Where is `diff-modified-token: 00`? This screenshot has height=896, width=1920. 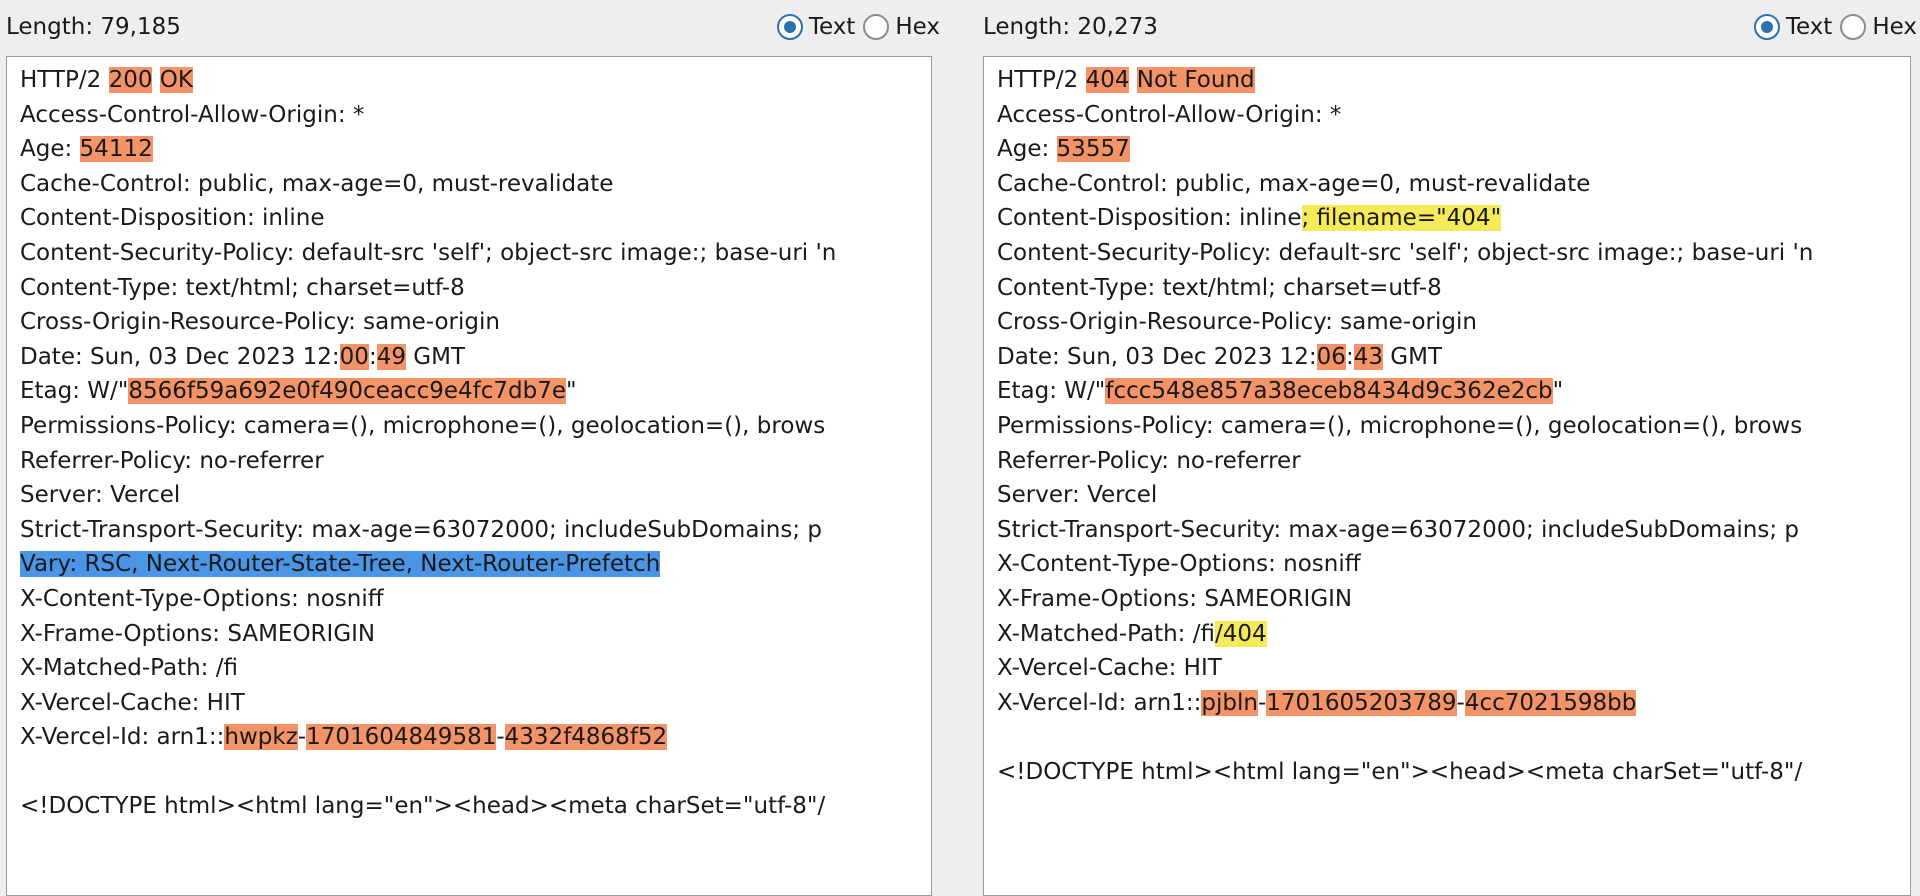 diff-modified-token: 00 is located at coordinates (354, 356).